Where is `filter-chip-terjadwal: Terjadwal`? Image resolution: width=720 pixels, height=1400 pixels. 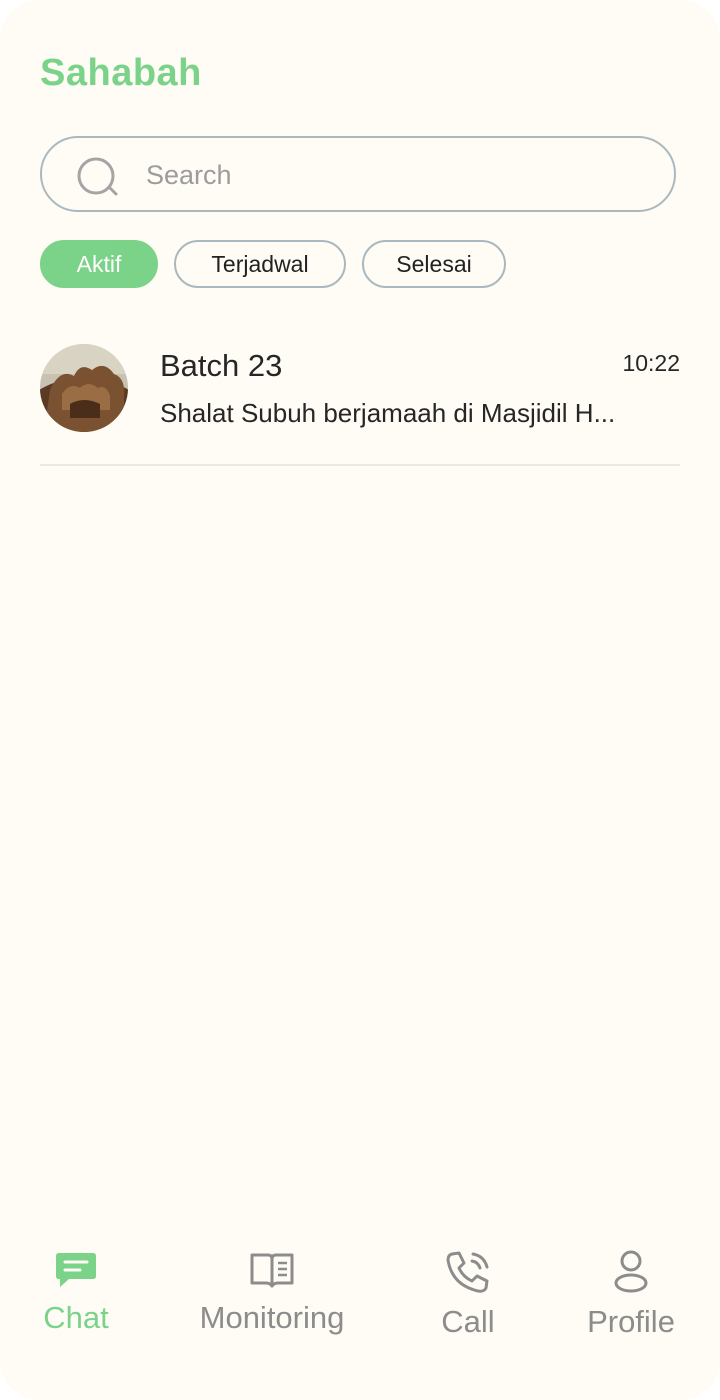 filter-chip-terjadwal: Terjadwal is located at coordinates (260, 264).